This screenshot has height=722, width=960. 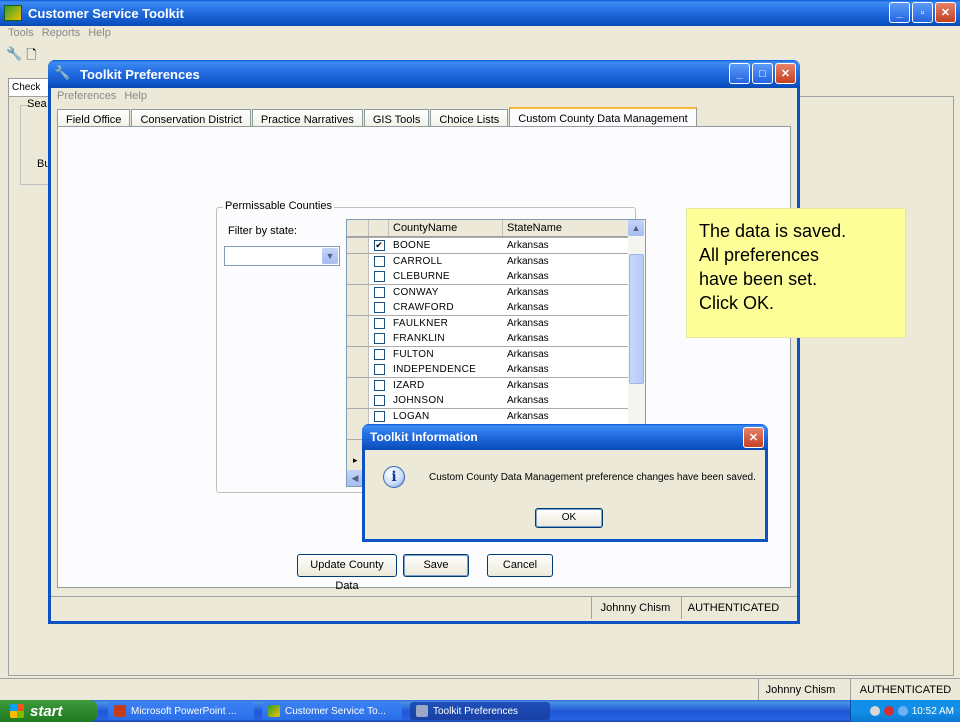 I want to click on main-title-bar: Customer Service Toolkit _ ▫ ✕, so click(x=480, y=13).